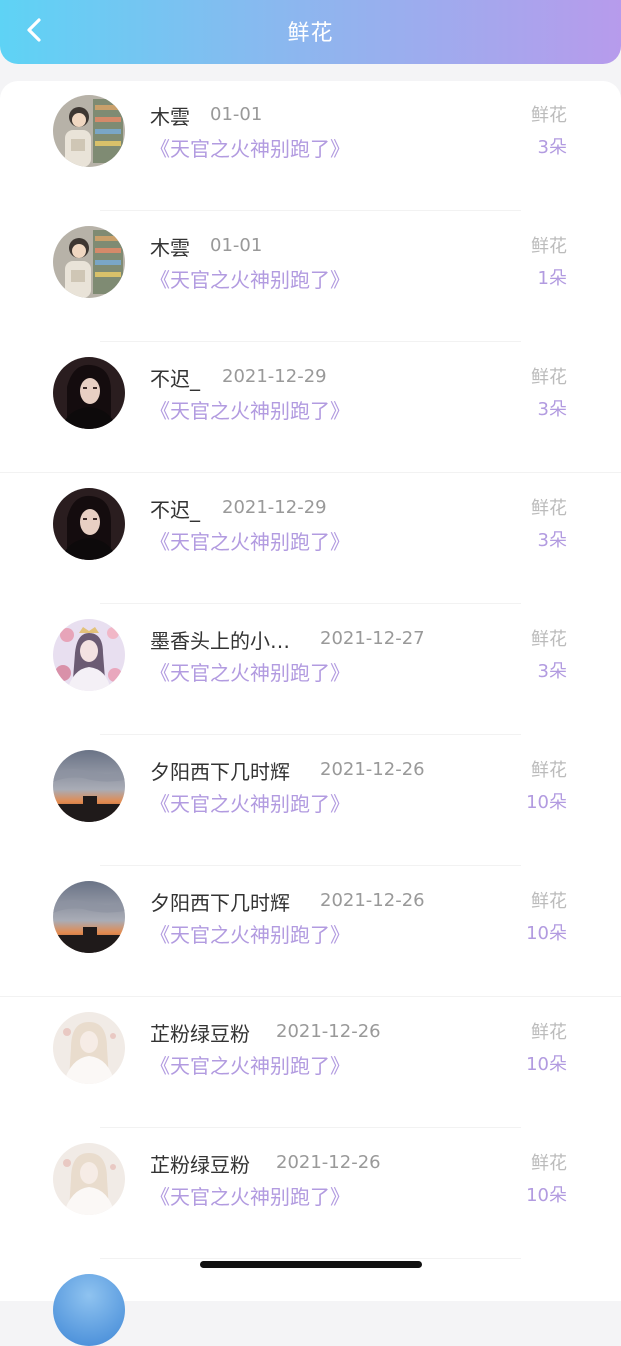 This screenshot has width=621, height=1346. Describe the element at coordinates (552, 278) in the screenshot. I see `gift-count: 1朵` at that location.